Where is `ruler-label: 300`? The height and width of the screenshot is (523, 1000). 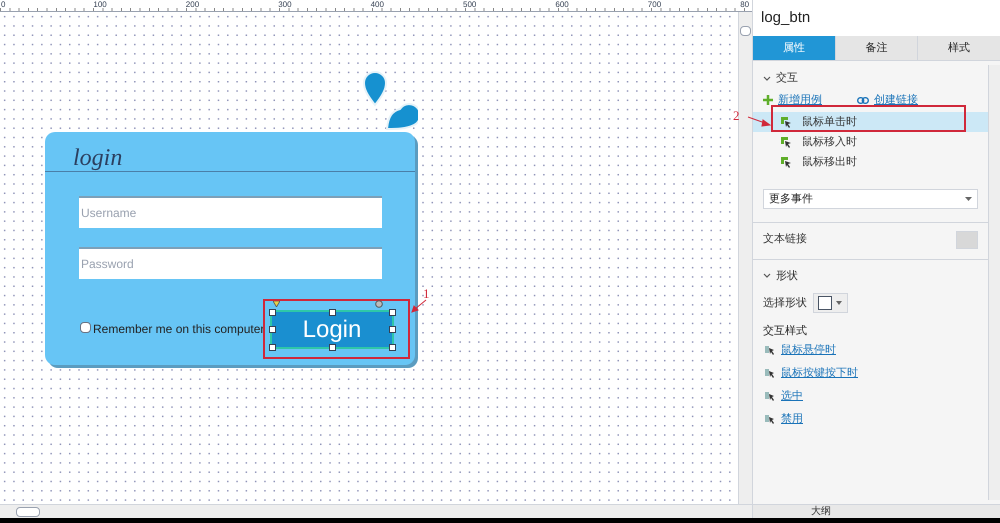 ruler-label: 300 is located at coordinates (285, 5).